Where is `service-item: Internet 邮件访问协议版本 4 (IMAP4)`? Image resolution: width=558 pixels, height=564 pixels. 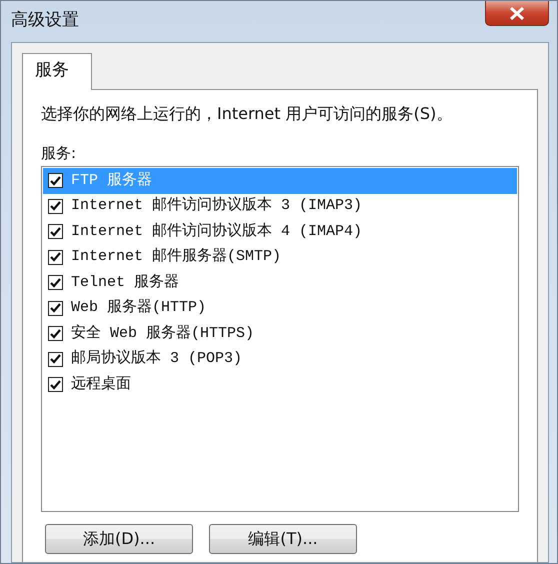
service-item: Internet 邮件访问协议版本 4 (IMAP4) is located at coordinates (280, 231).